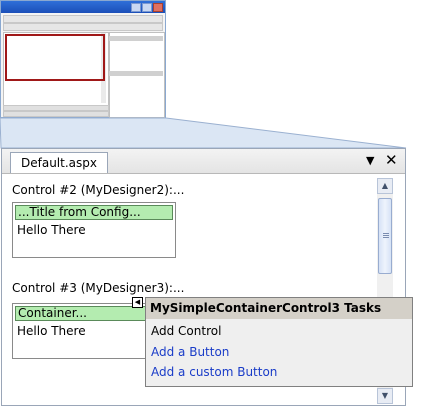  Describe the element at coordinates (203, 161) in the screenshot. I see `document-tab-strip: Default.aspx ▼ ✕` at that location.